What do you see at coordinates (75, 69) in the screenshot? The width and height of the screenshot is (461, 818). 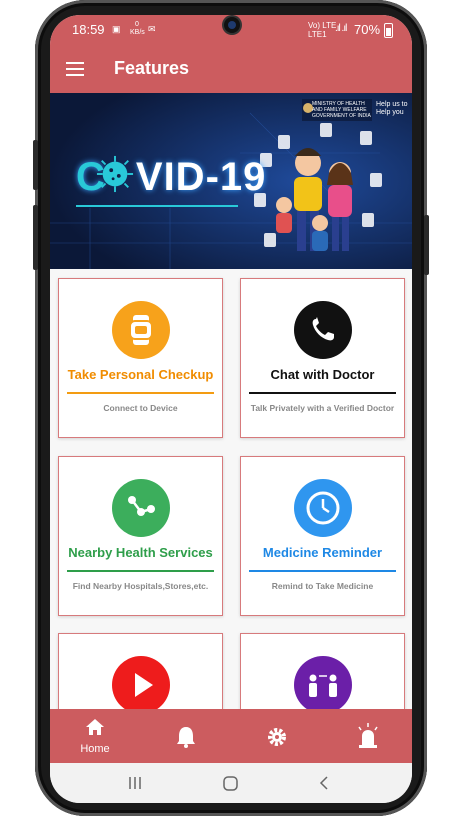 I see `hamburger-menu-icon` at bounding box center [75, 69].